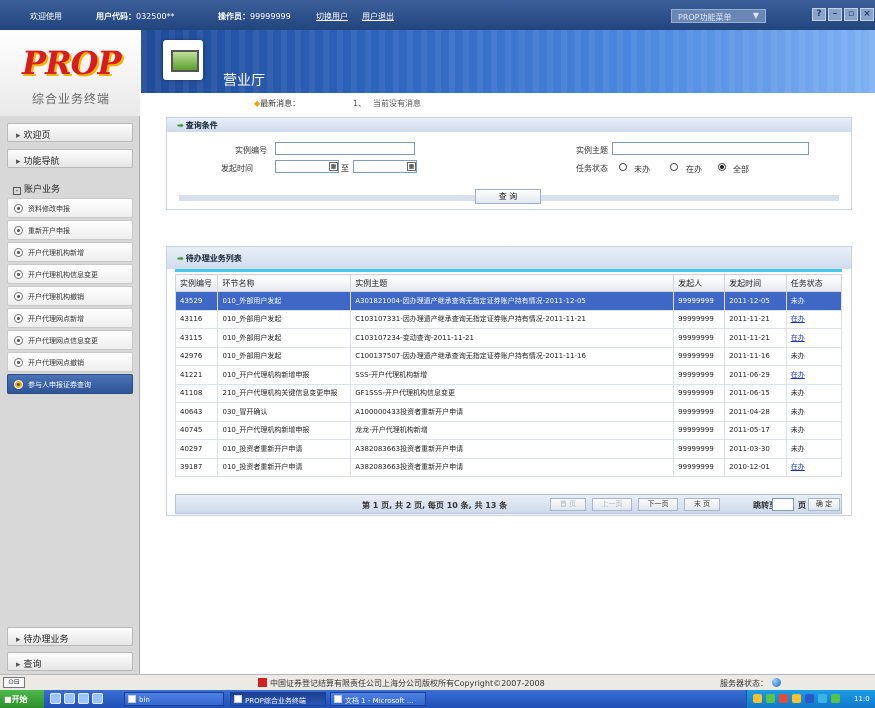  Describe the element at coordinates (251, 150) in the screenshot. I see `instance-no-label: 实例编号` at that location.